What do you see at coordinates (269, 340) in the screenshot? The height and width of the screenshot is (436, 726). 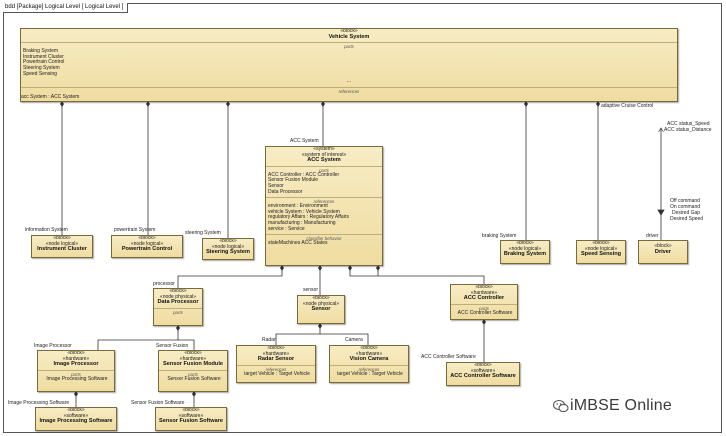 I see `radar-role: Radar` at bounding box center [269, 340].